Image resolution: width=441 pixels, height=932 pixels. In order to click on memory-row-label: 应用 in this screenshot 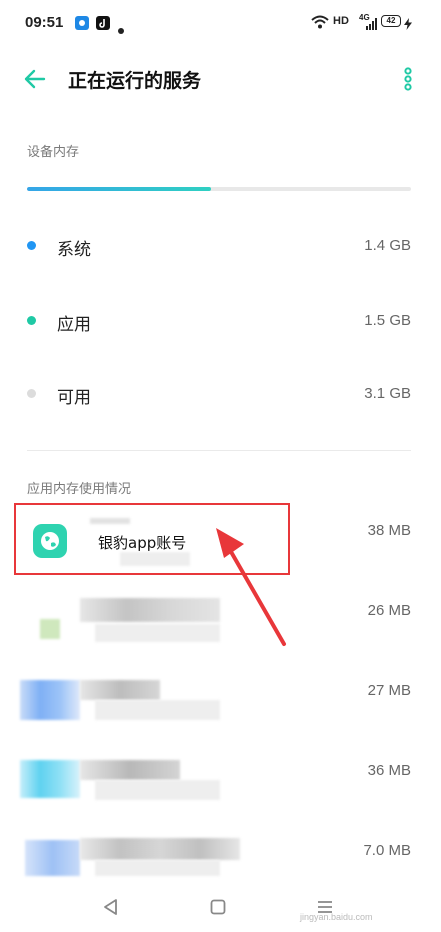, I will do `click(74, 325)`.